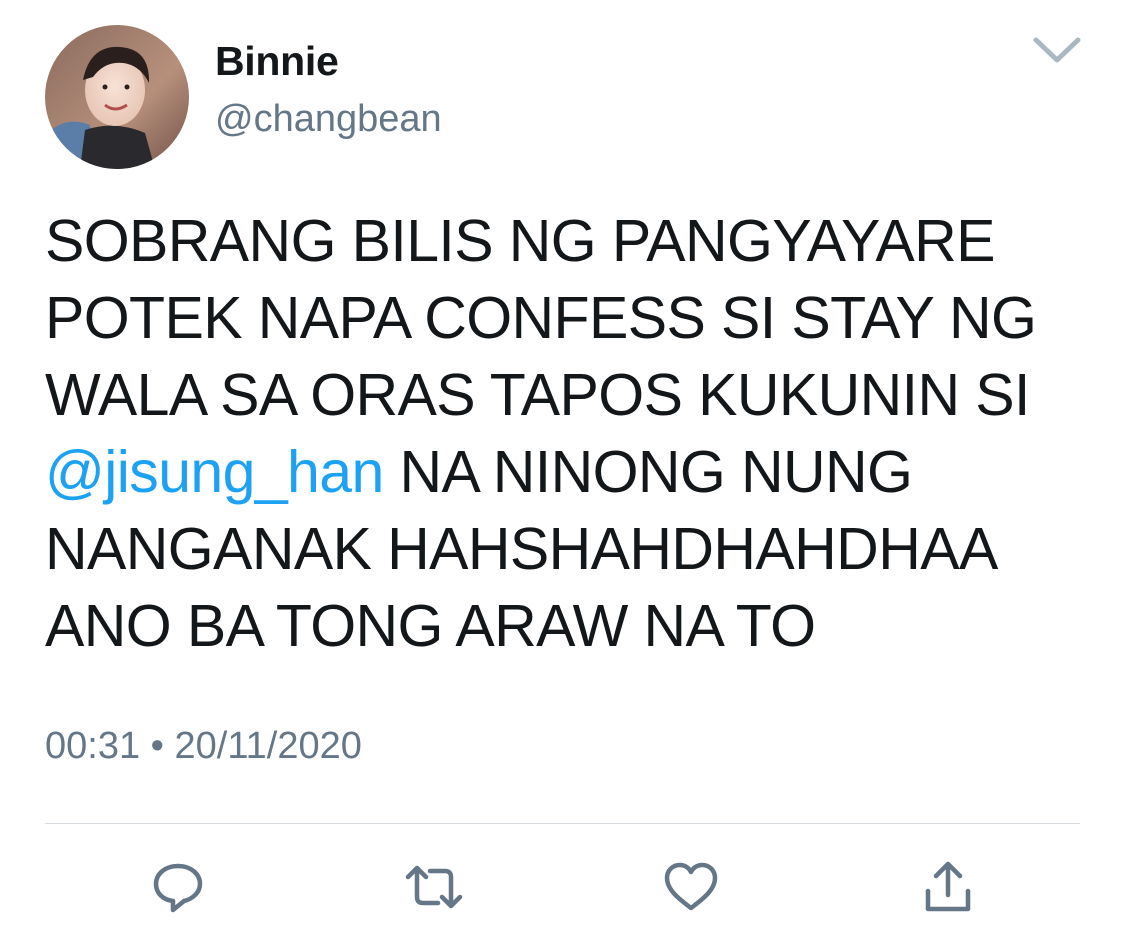 Image resolution: width=1125 pixels, height=936 pixels. Describe the element at coordinates (520, 241) in the screenshot. I see `tweet-text-line: SOBRANG BILIS NG PANGYAYARE` at that location.